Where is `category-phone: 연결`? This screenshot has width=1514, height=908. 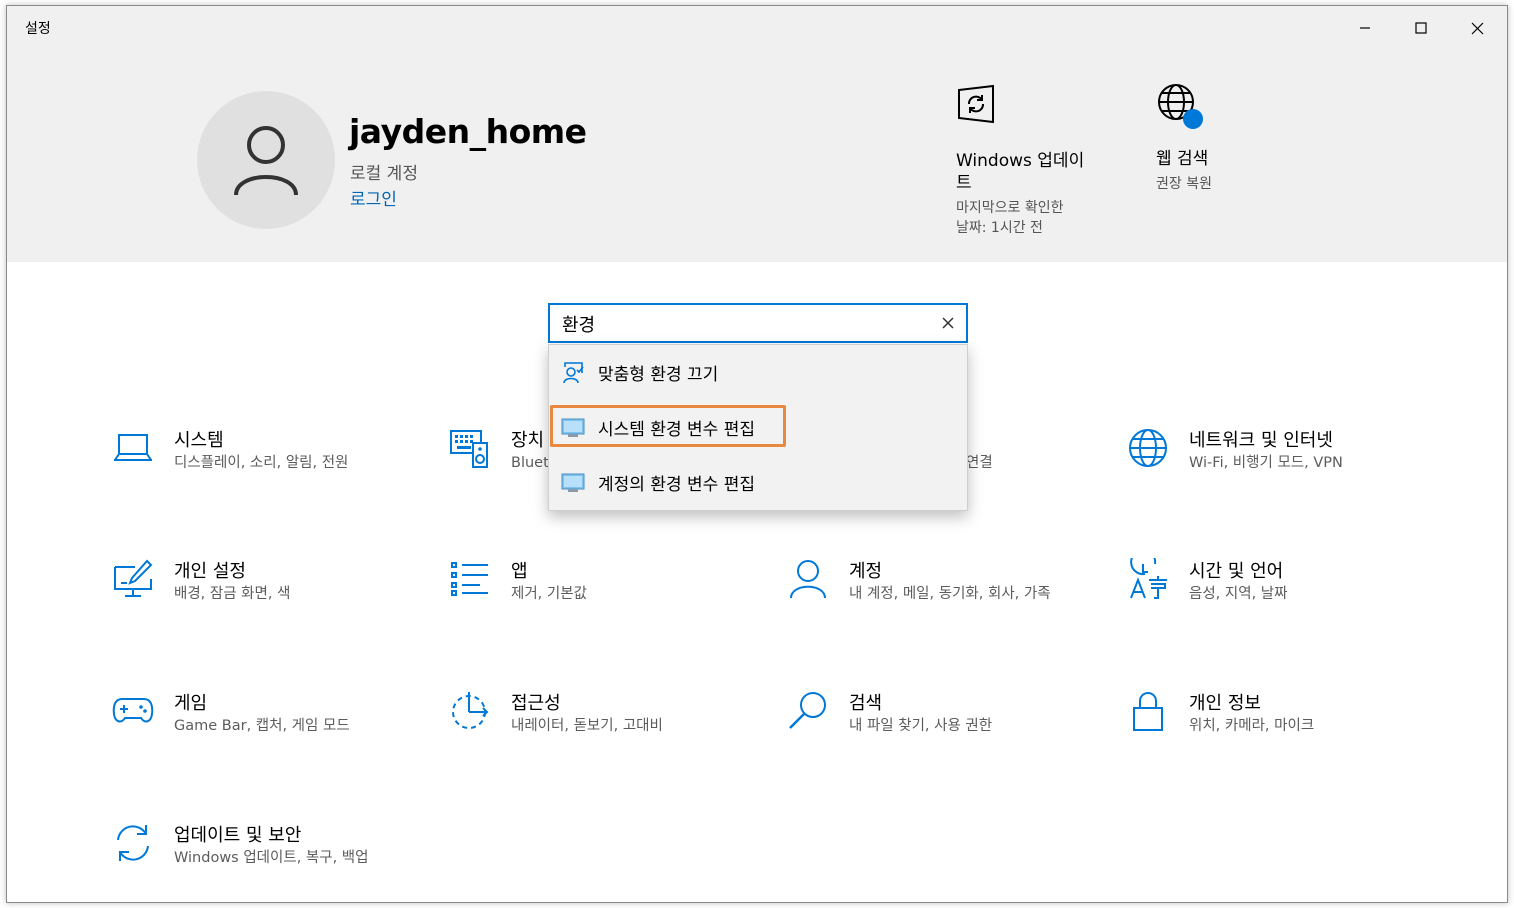 category-phone: 연결 is located at coordinates (1006, 466).